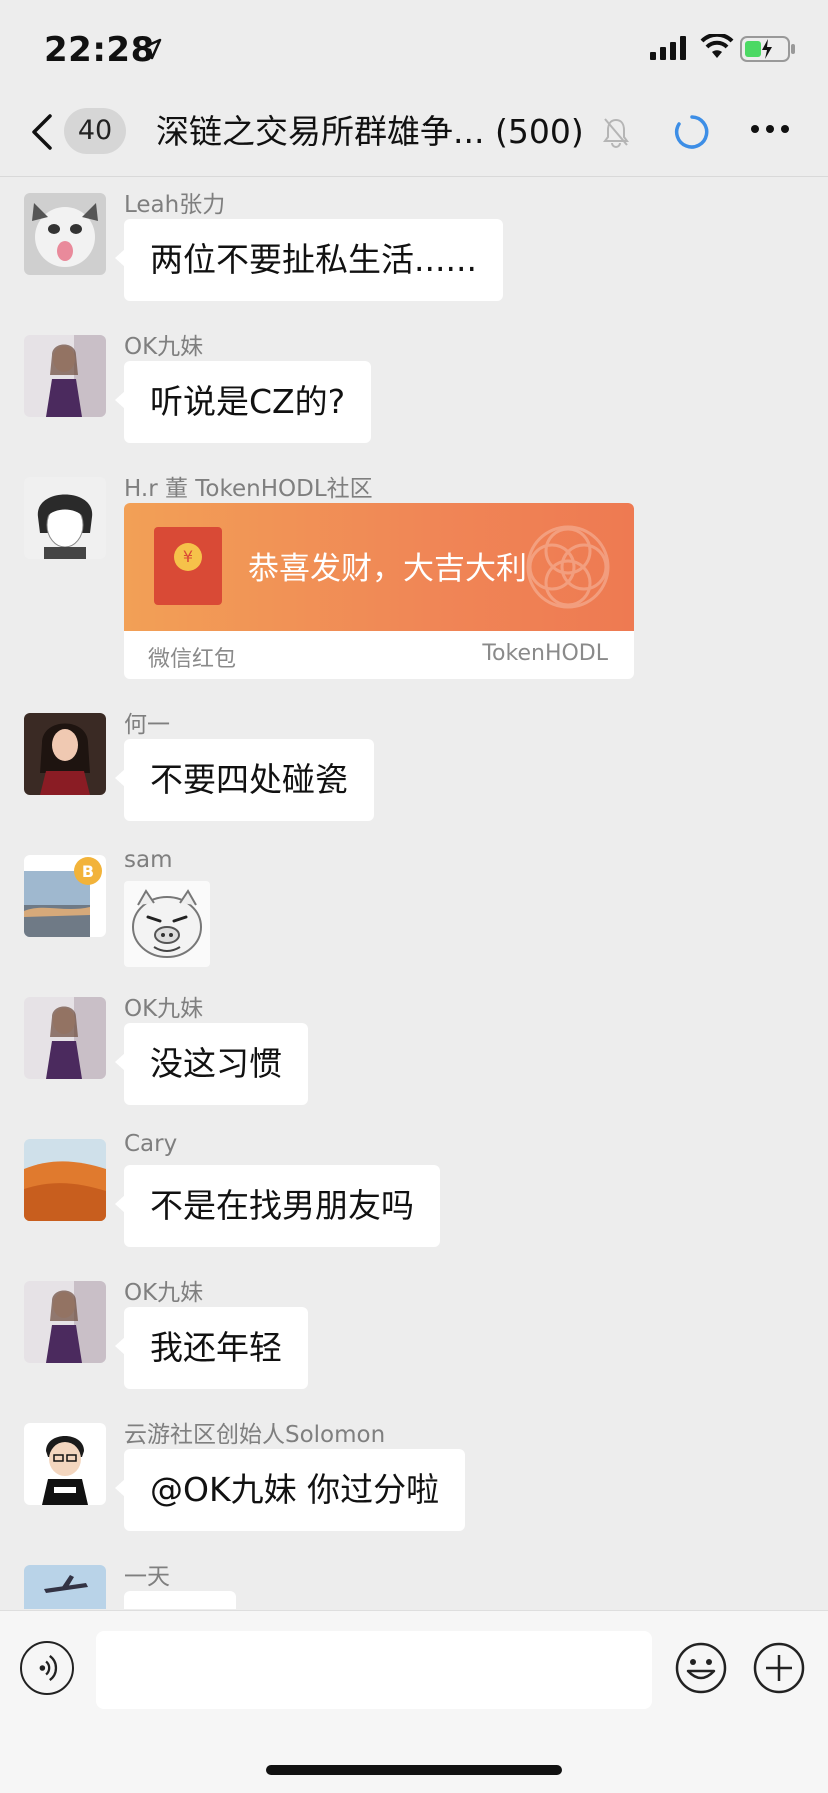 The width and height of the screenshot is (828, 1793). Describe the element at coordinates (95, 131) in the screenshot. I see `unread-count-badge: 40` at that location.